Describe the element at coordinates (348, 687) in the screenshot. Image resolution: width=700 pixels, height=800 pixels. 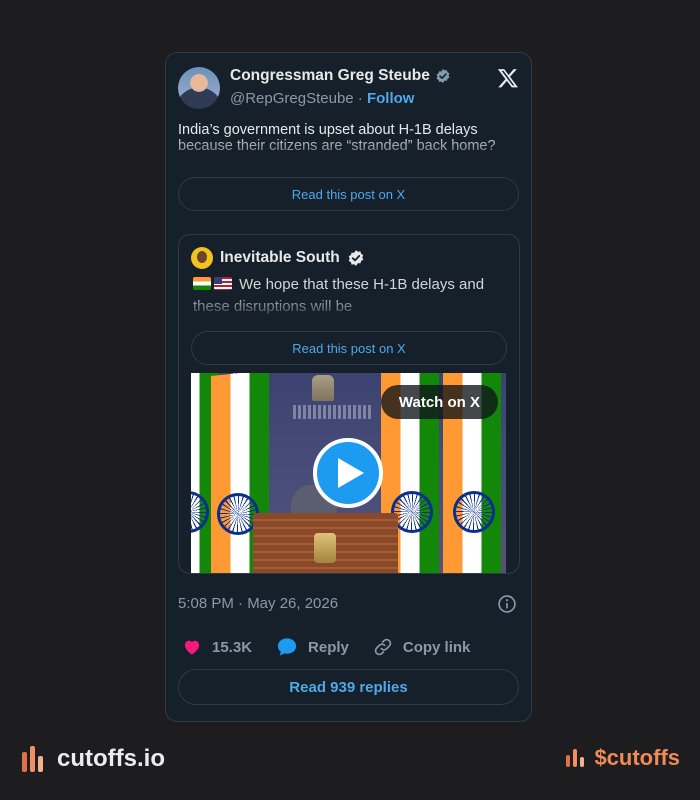
I see `read-replies-button: Read 939 replies` at that location.